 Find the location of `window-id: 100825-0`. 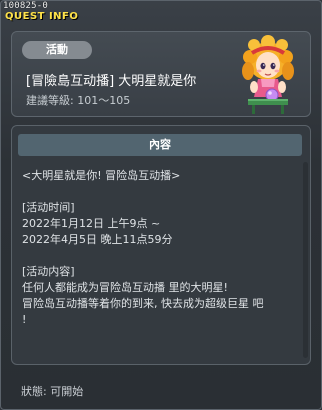

window-id: 100825-0 is located at coordinates (25, 6).